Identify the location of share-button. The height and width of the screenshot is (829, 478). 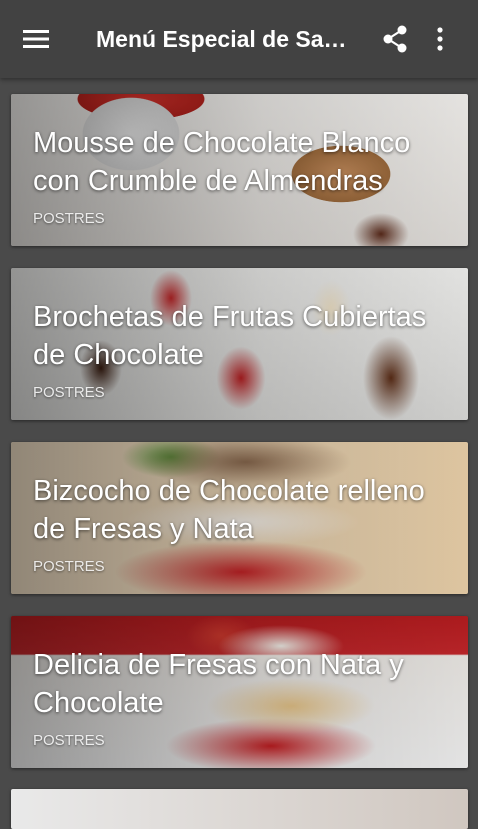
(395, 39).